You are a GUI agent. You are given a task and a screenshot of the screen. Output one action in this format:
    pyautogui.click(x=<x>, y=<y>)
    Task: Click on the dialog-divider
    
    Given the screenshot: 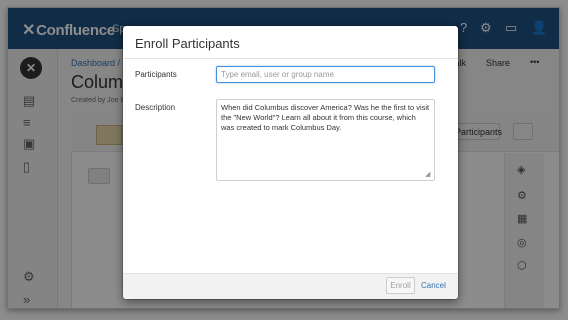 What is the action you would take?
    pyautogui.click(x=290, y=58)
    